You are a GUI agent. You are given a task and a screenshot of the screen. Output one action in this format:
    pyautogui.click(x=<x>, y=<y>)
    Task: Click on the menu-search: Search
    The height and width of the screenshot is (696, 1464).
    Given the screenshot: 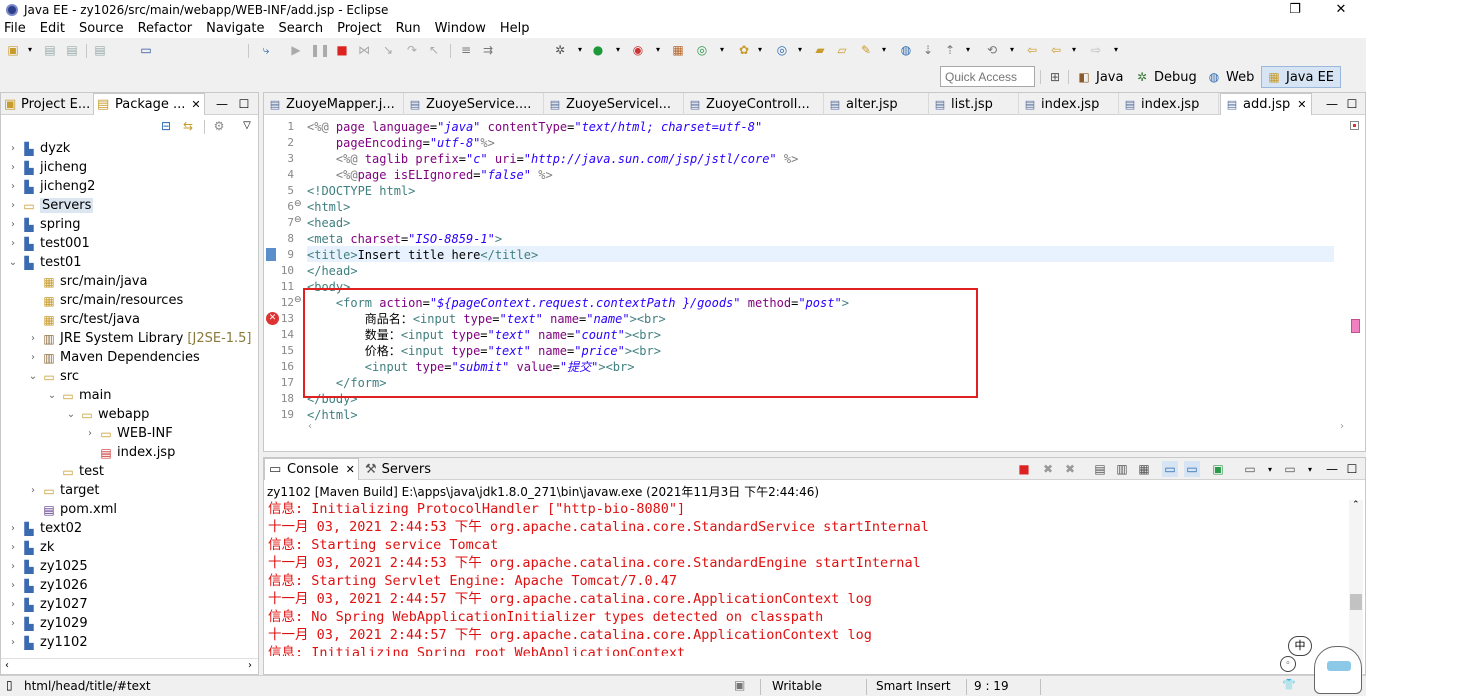 What is the action you would take?
    pyautogui.click(x=300, y=28)
    